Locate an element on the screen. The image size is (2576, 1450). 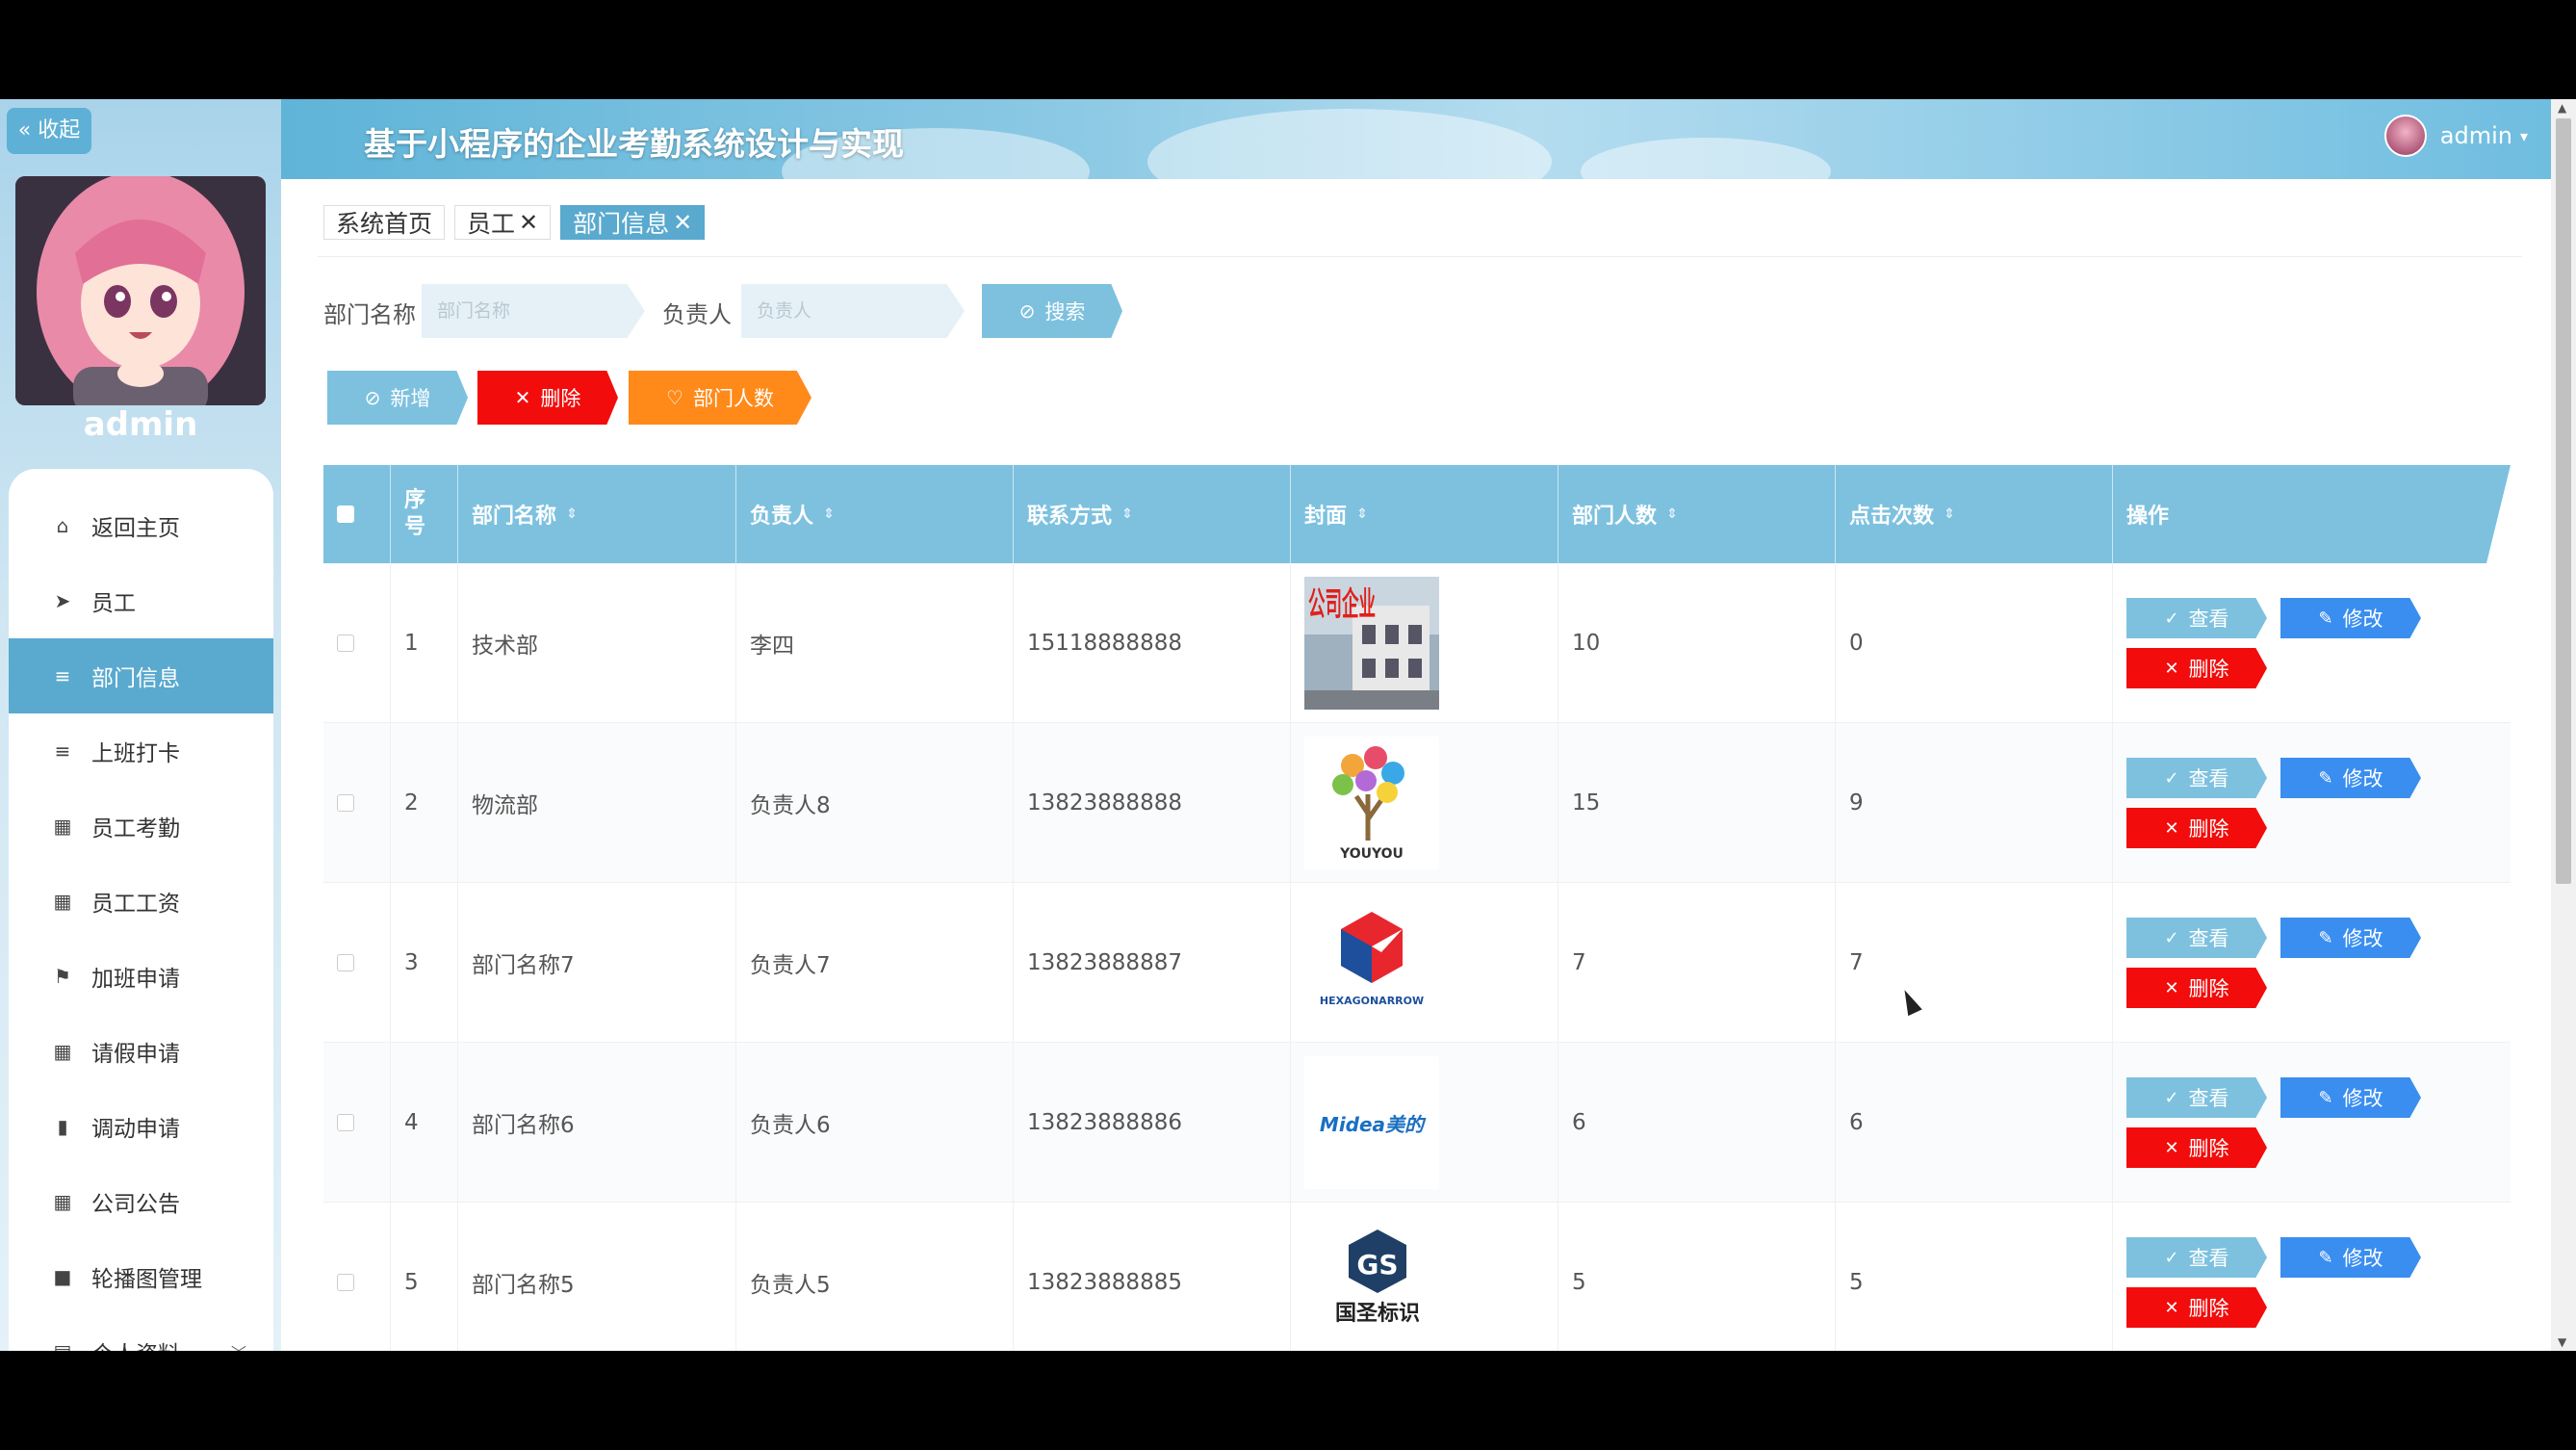
sidebar-item-salary: ▦ 员工工资 is located at coordinates (141, 901).